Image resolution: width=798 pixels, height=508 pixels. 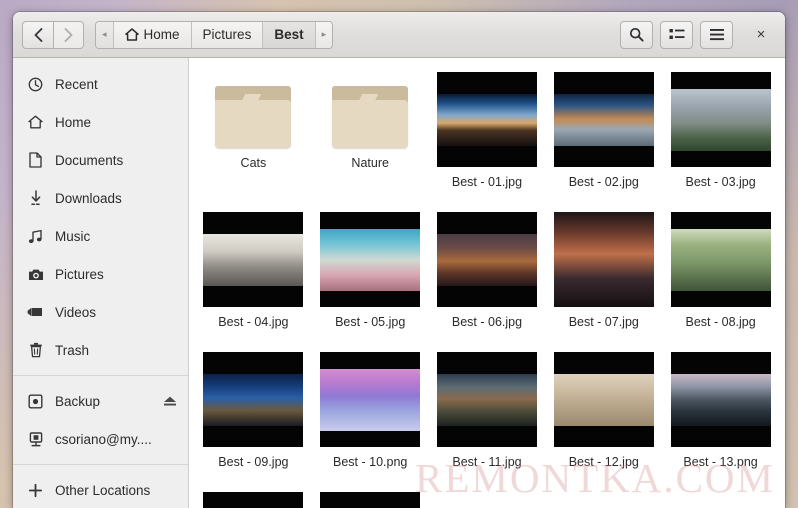 I want to click on breadcrumb-item-best: Best, so click(x=289, y=34).